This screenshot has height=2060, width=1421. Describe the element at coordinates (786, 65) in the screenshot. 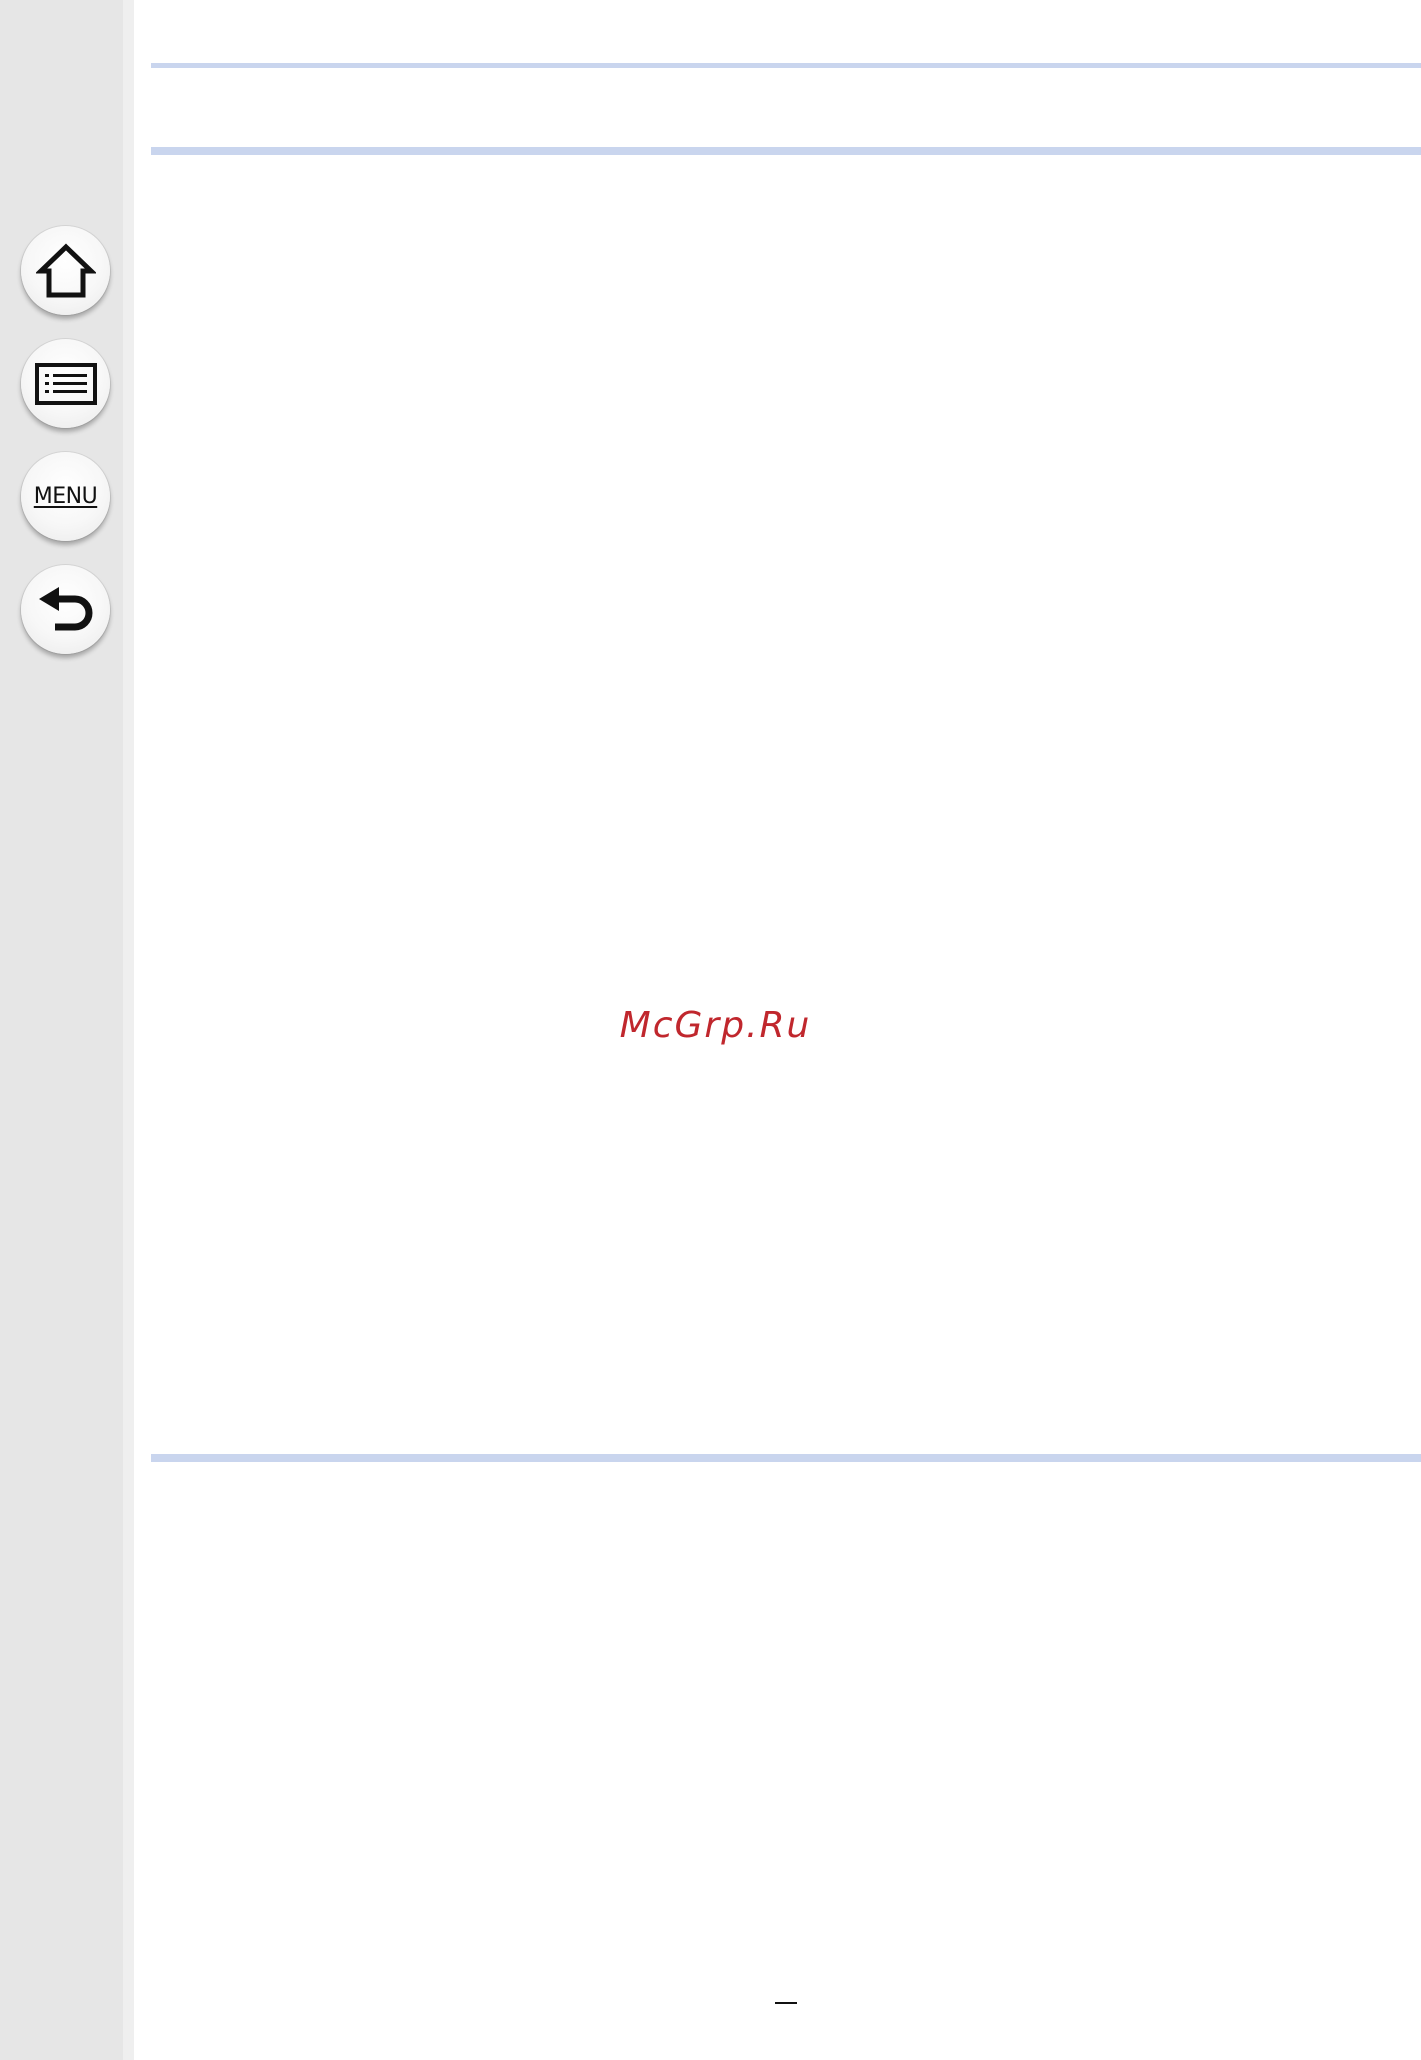

I see `header-rule-top` at that location.